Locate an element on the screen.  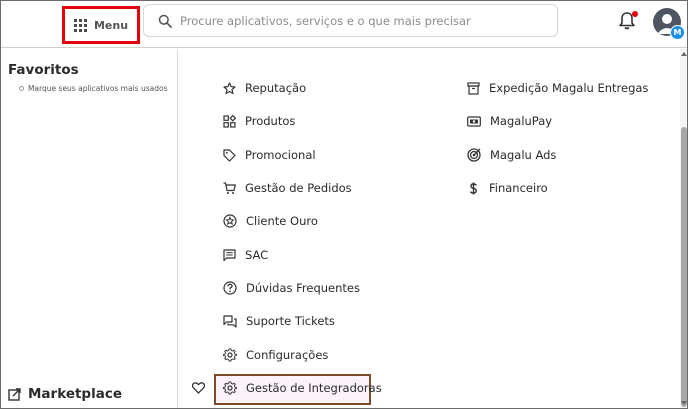
menu-item-duvidas-frequentes: Dúvidas Frequentes is located at coordinates (291, 288).